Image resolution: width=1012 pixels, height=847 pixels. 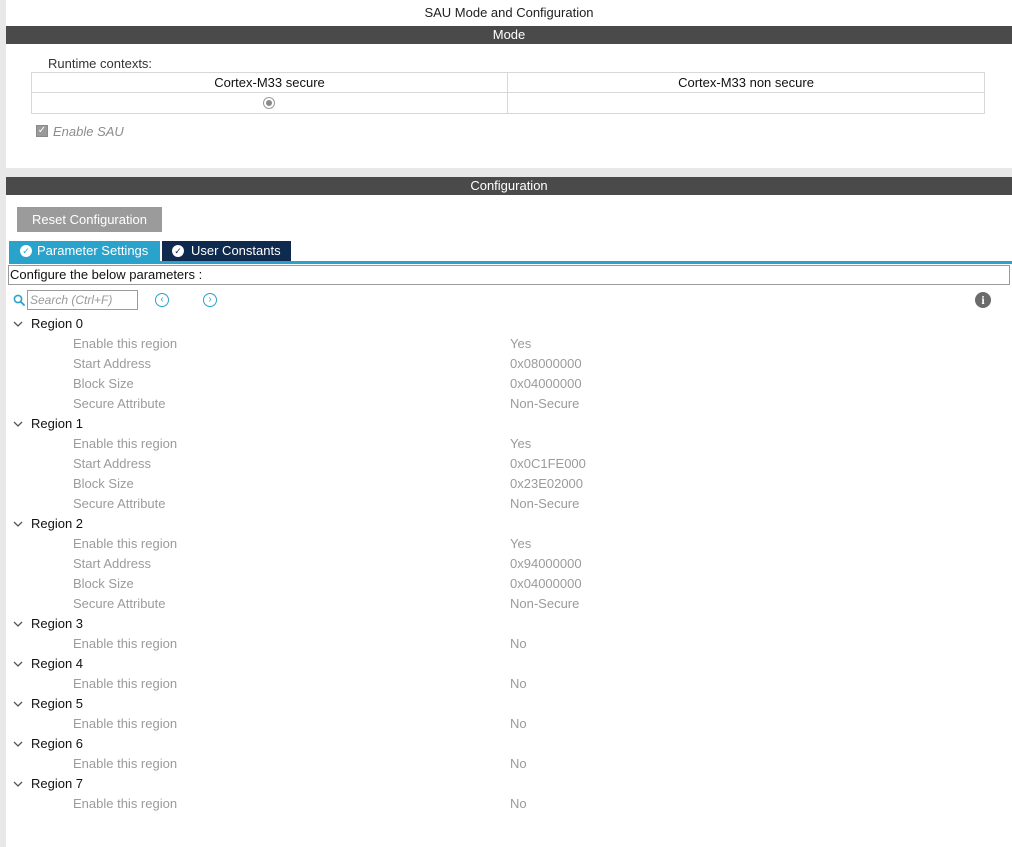 I want to click on region-group: Region 6, so click(x=506, y=744).